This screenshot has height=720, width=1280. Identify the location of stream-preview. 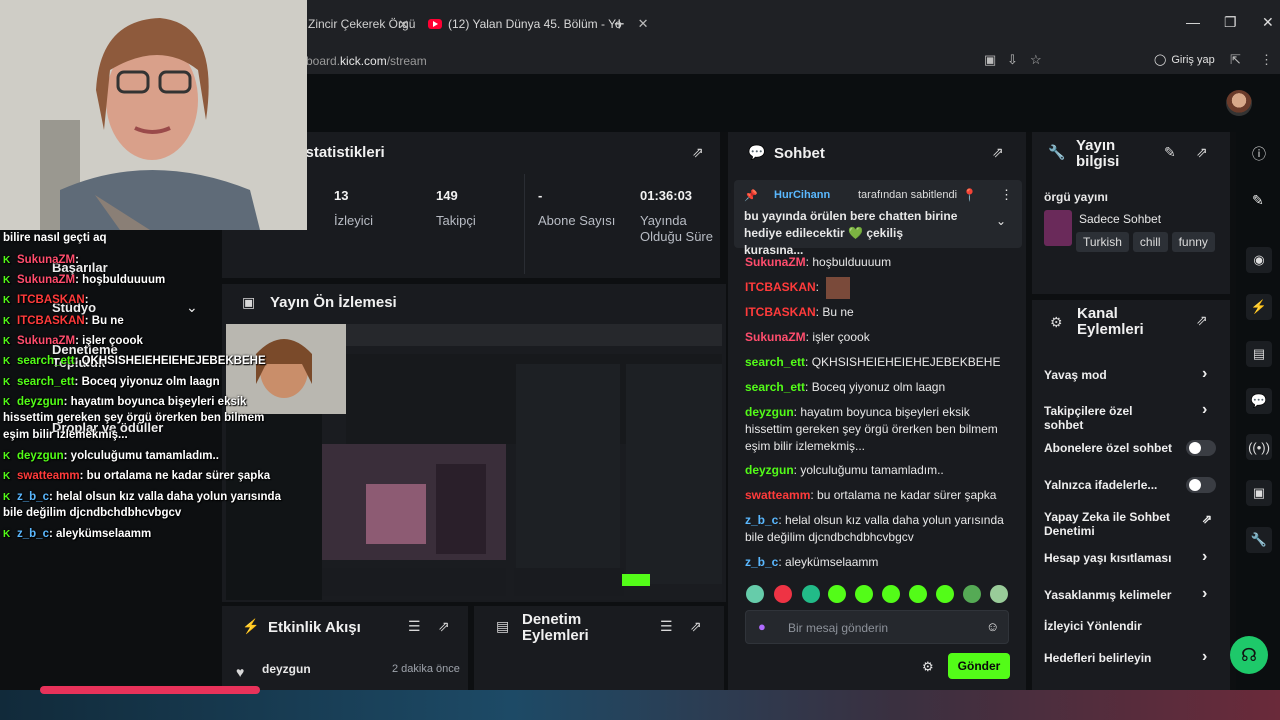
(474, 462).